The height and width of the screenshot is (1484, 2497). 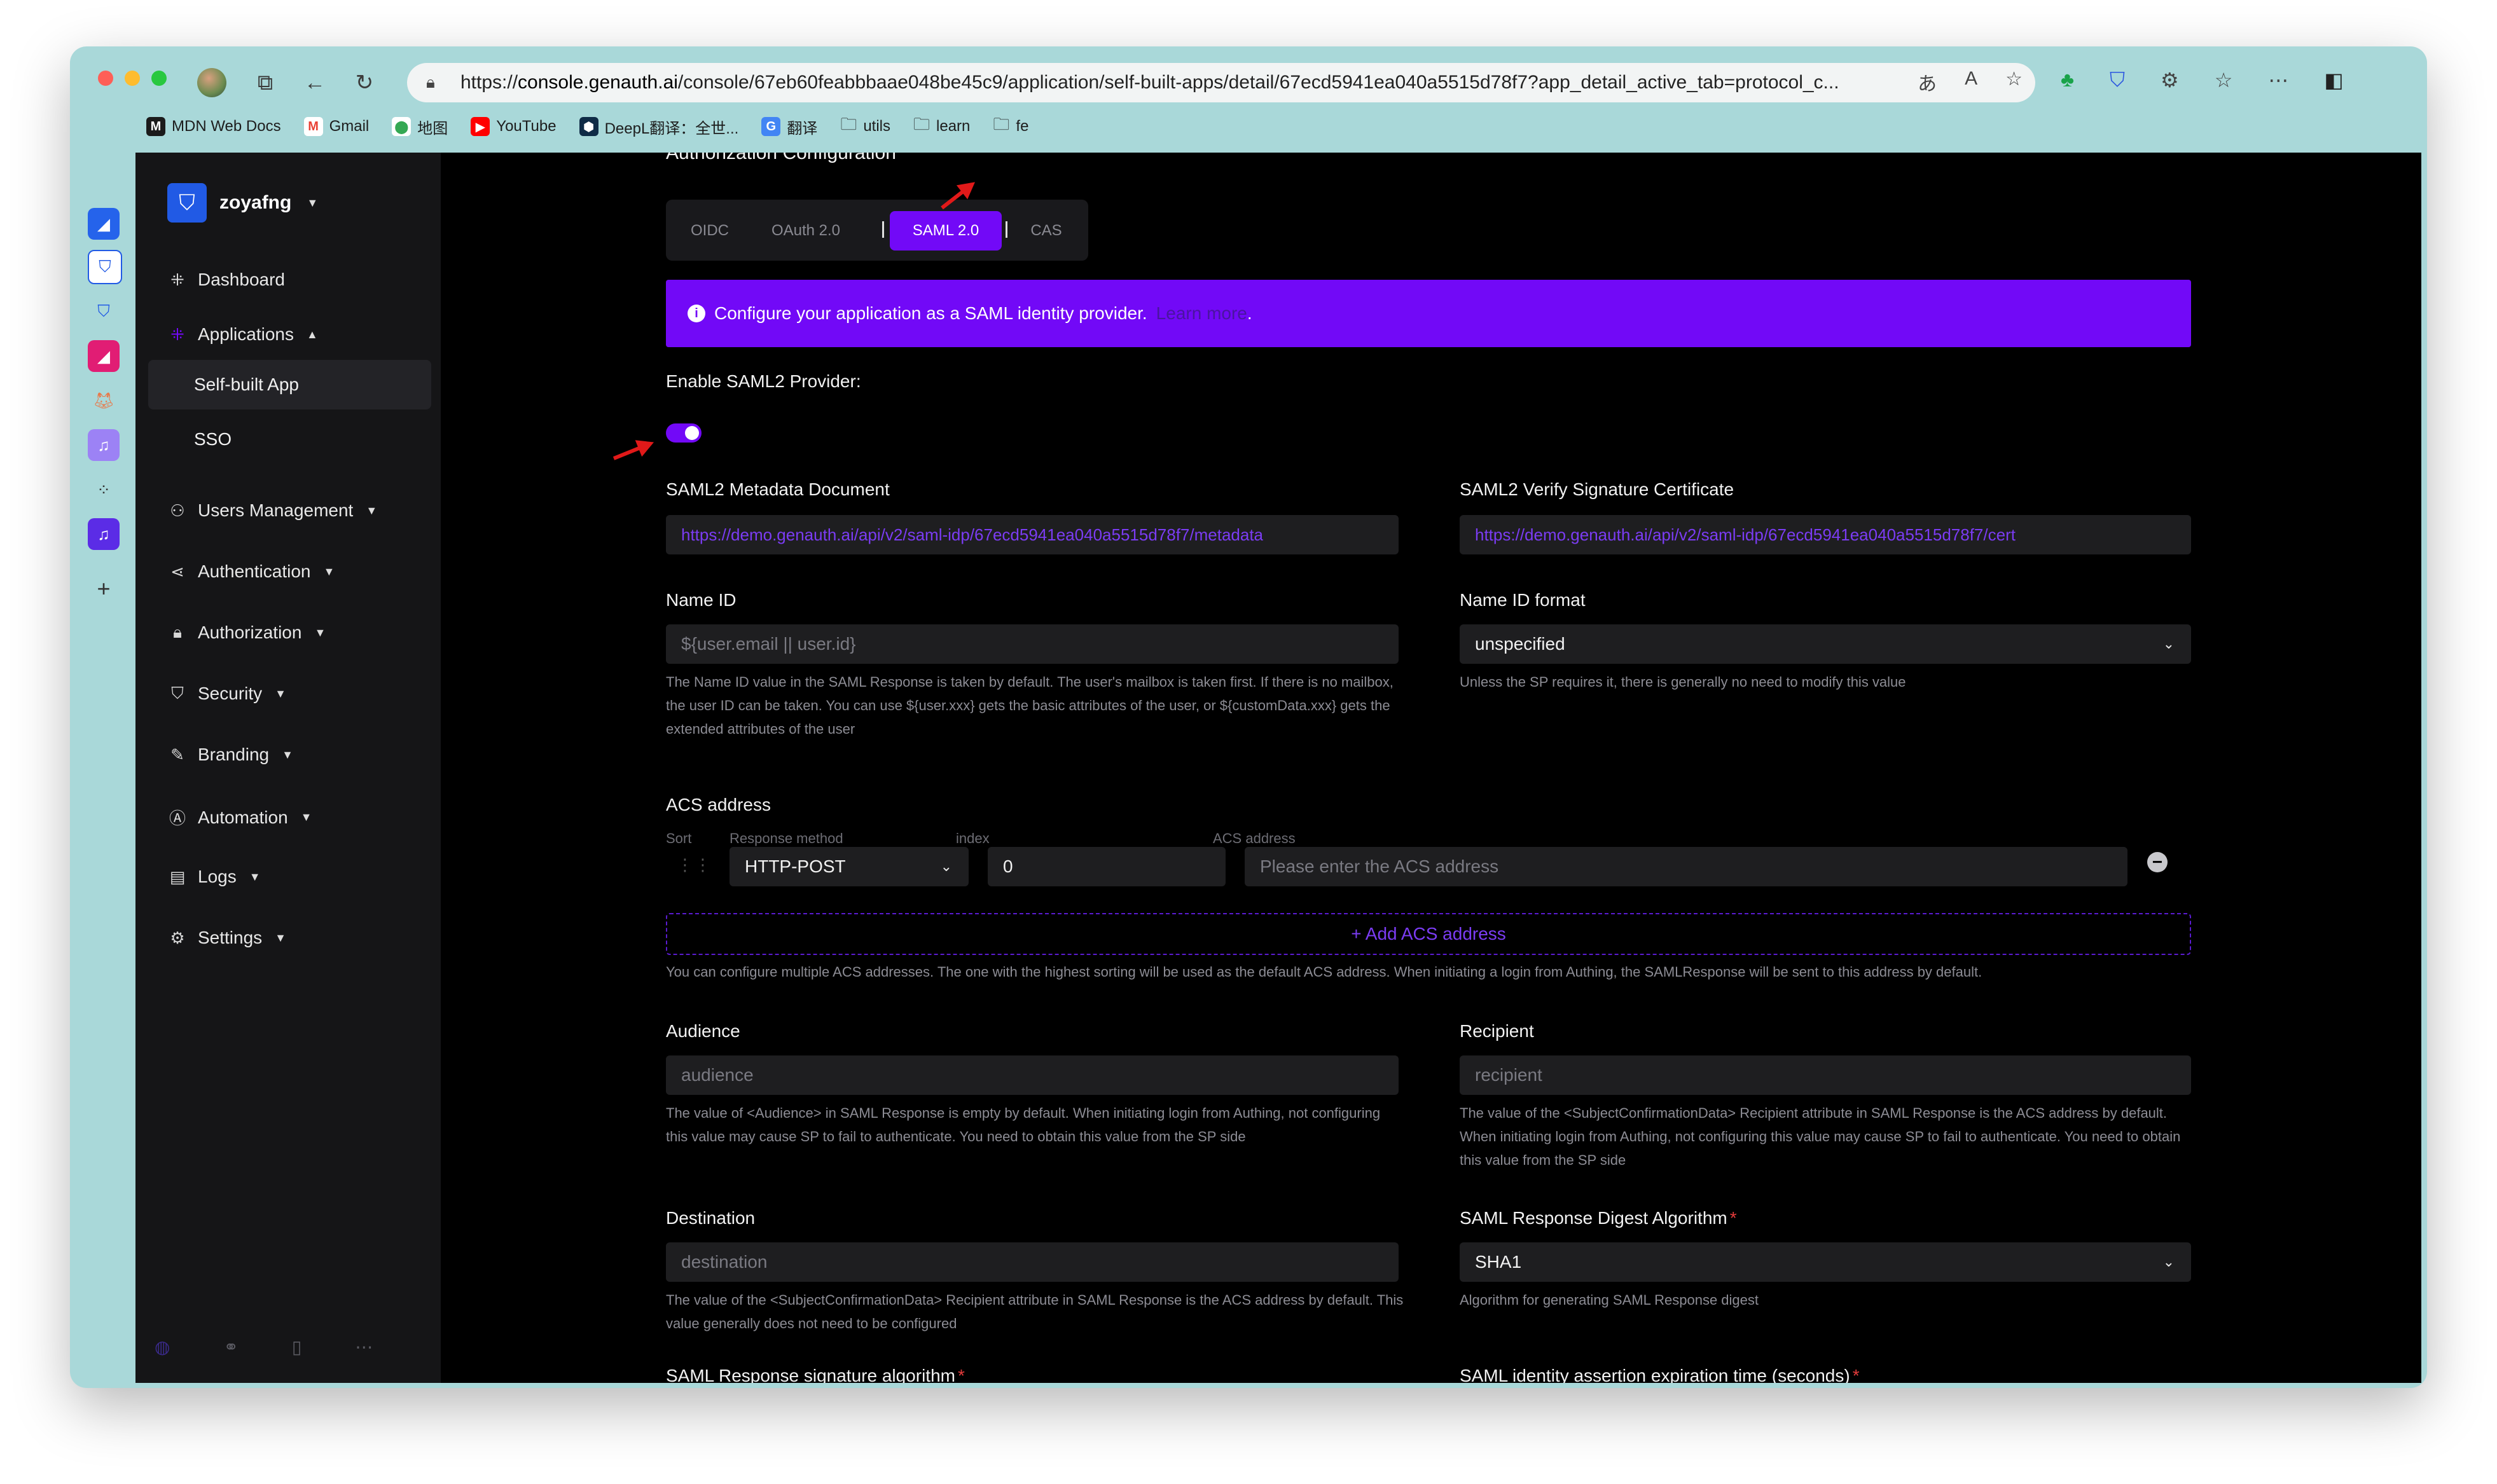 What do you see at coordinates (514, 126) in the screenshot?
I see `bookmark-youtube: ▶ YouTube` at bounding box center [514, 126].